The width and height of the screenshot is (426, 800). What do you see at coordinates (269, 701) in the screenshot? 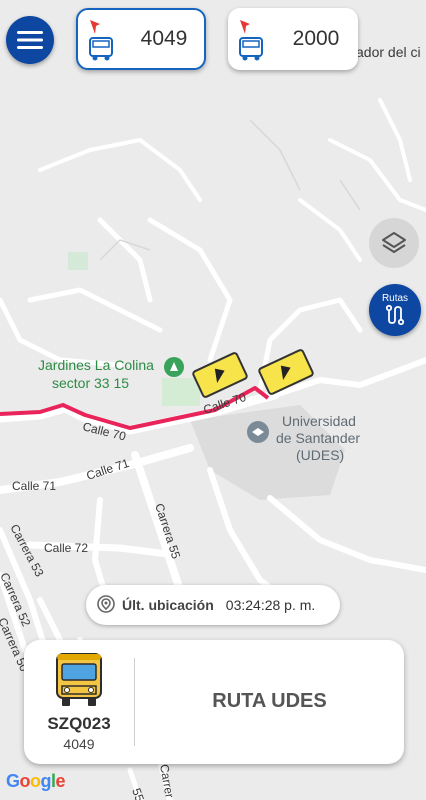
I see `route-name: RUTA UDES` at bounding box center [269, 701].